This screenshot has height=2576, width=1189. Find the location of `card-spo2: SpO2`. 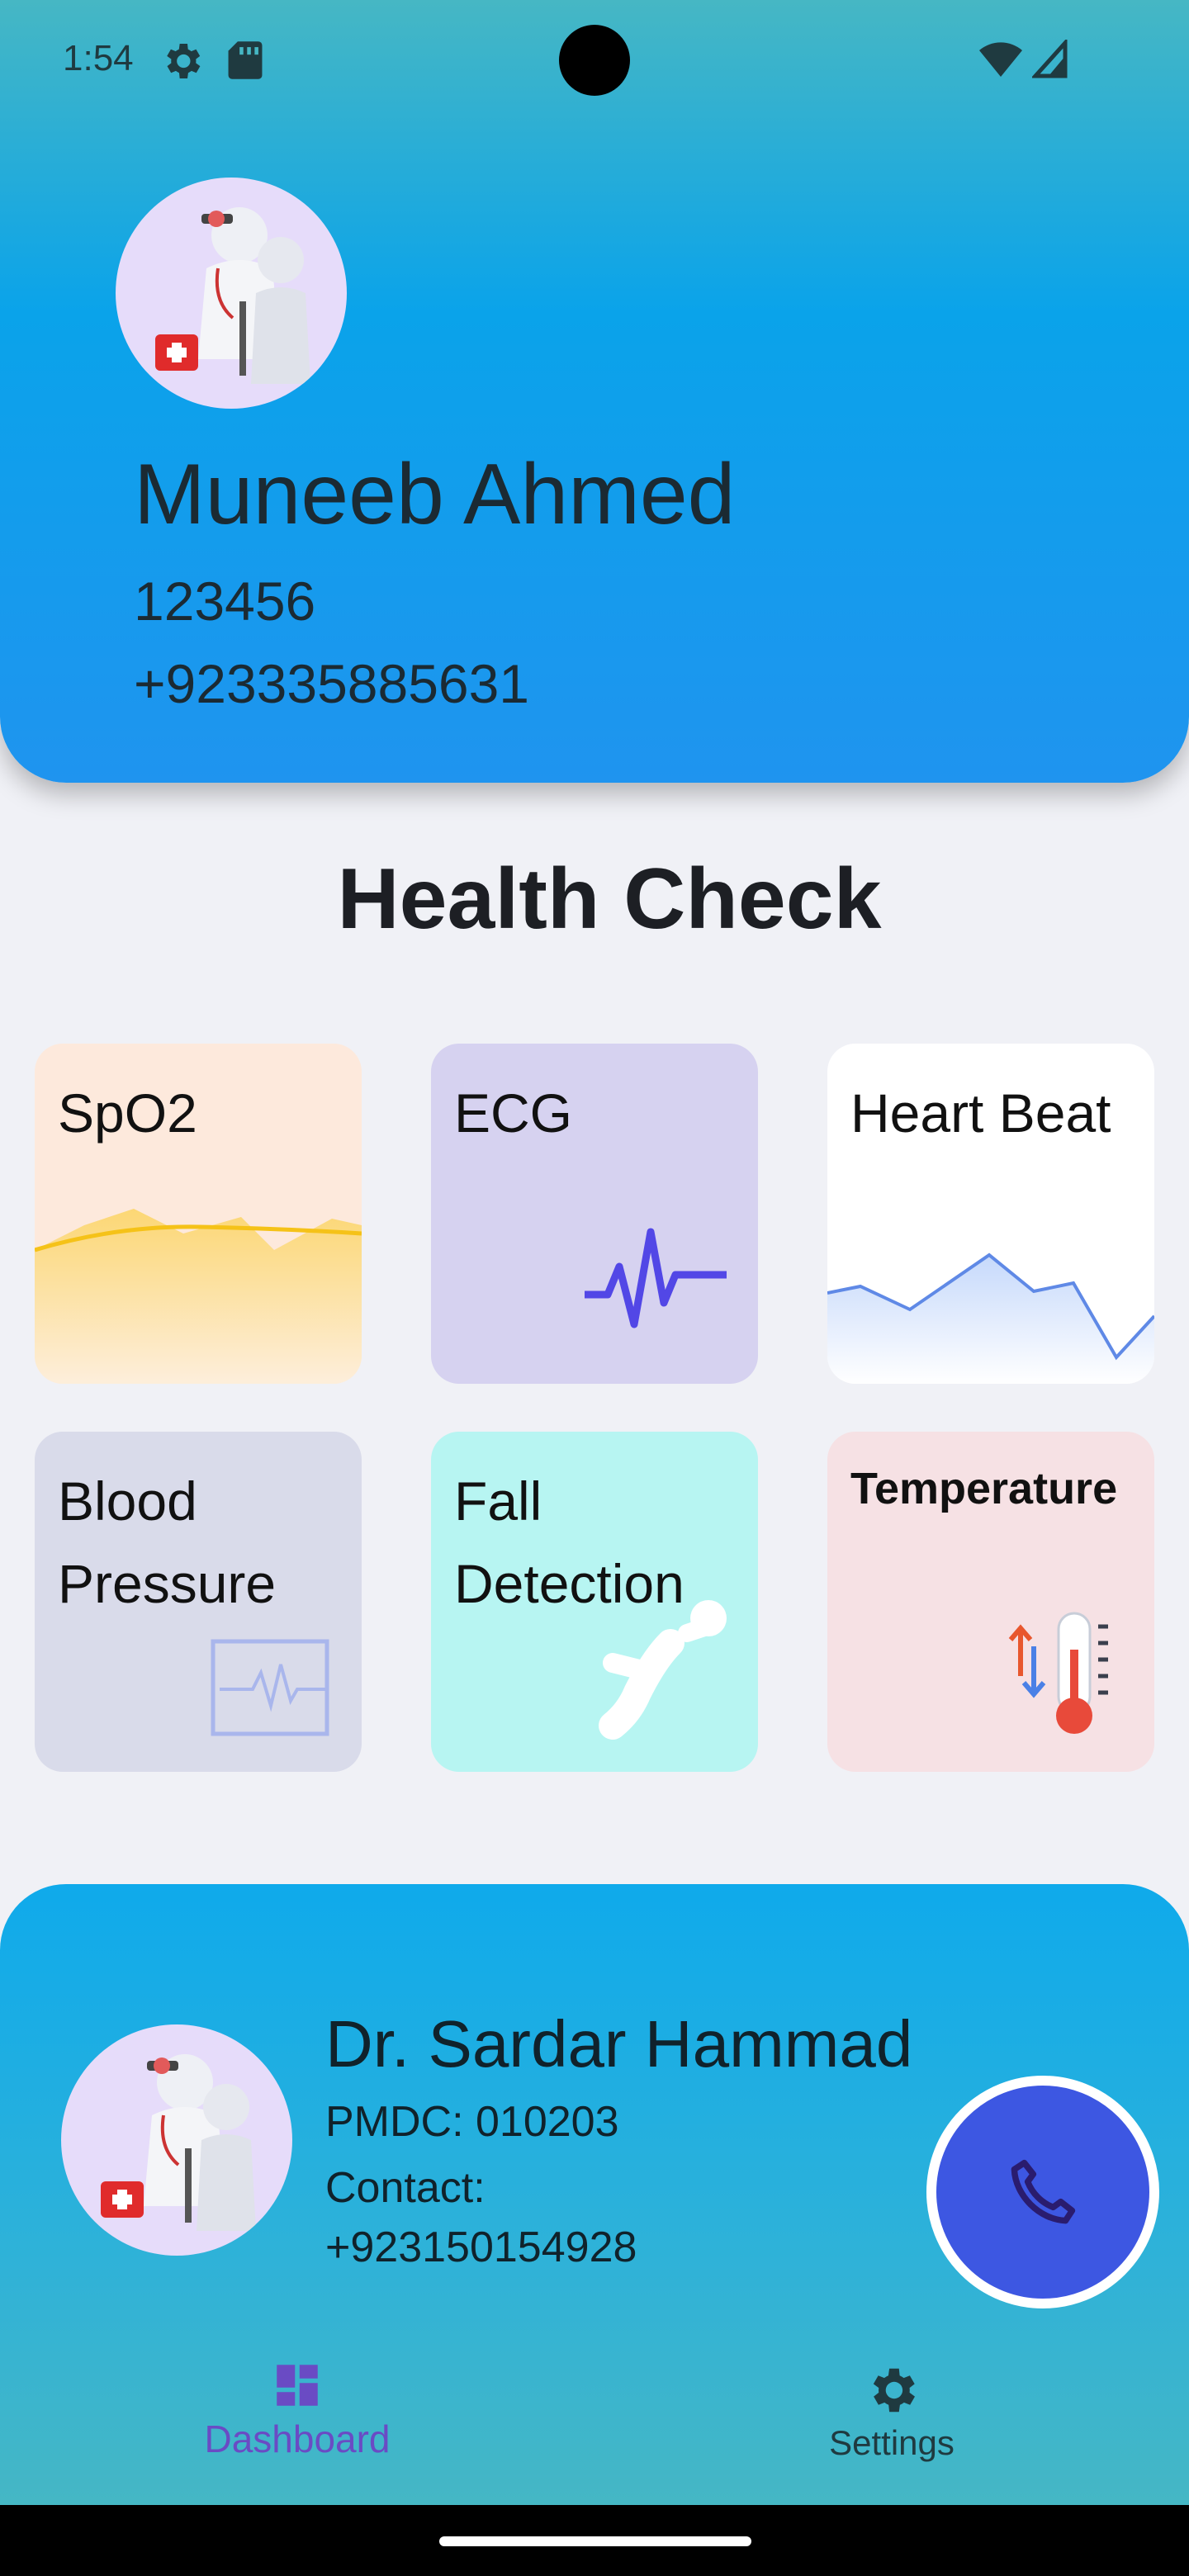

card-spo2: SpO2 is located at coordinates (198, 1214).